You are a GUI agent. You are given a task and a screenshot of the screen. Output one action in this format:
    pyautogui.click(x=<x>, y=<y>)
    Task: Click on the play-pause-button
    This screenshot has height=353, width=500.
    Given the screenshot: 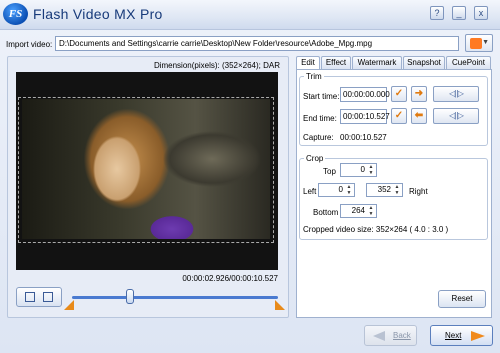 What is the action you would take?
    pyautogui.click(x=39, y=297)
    